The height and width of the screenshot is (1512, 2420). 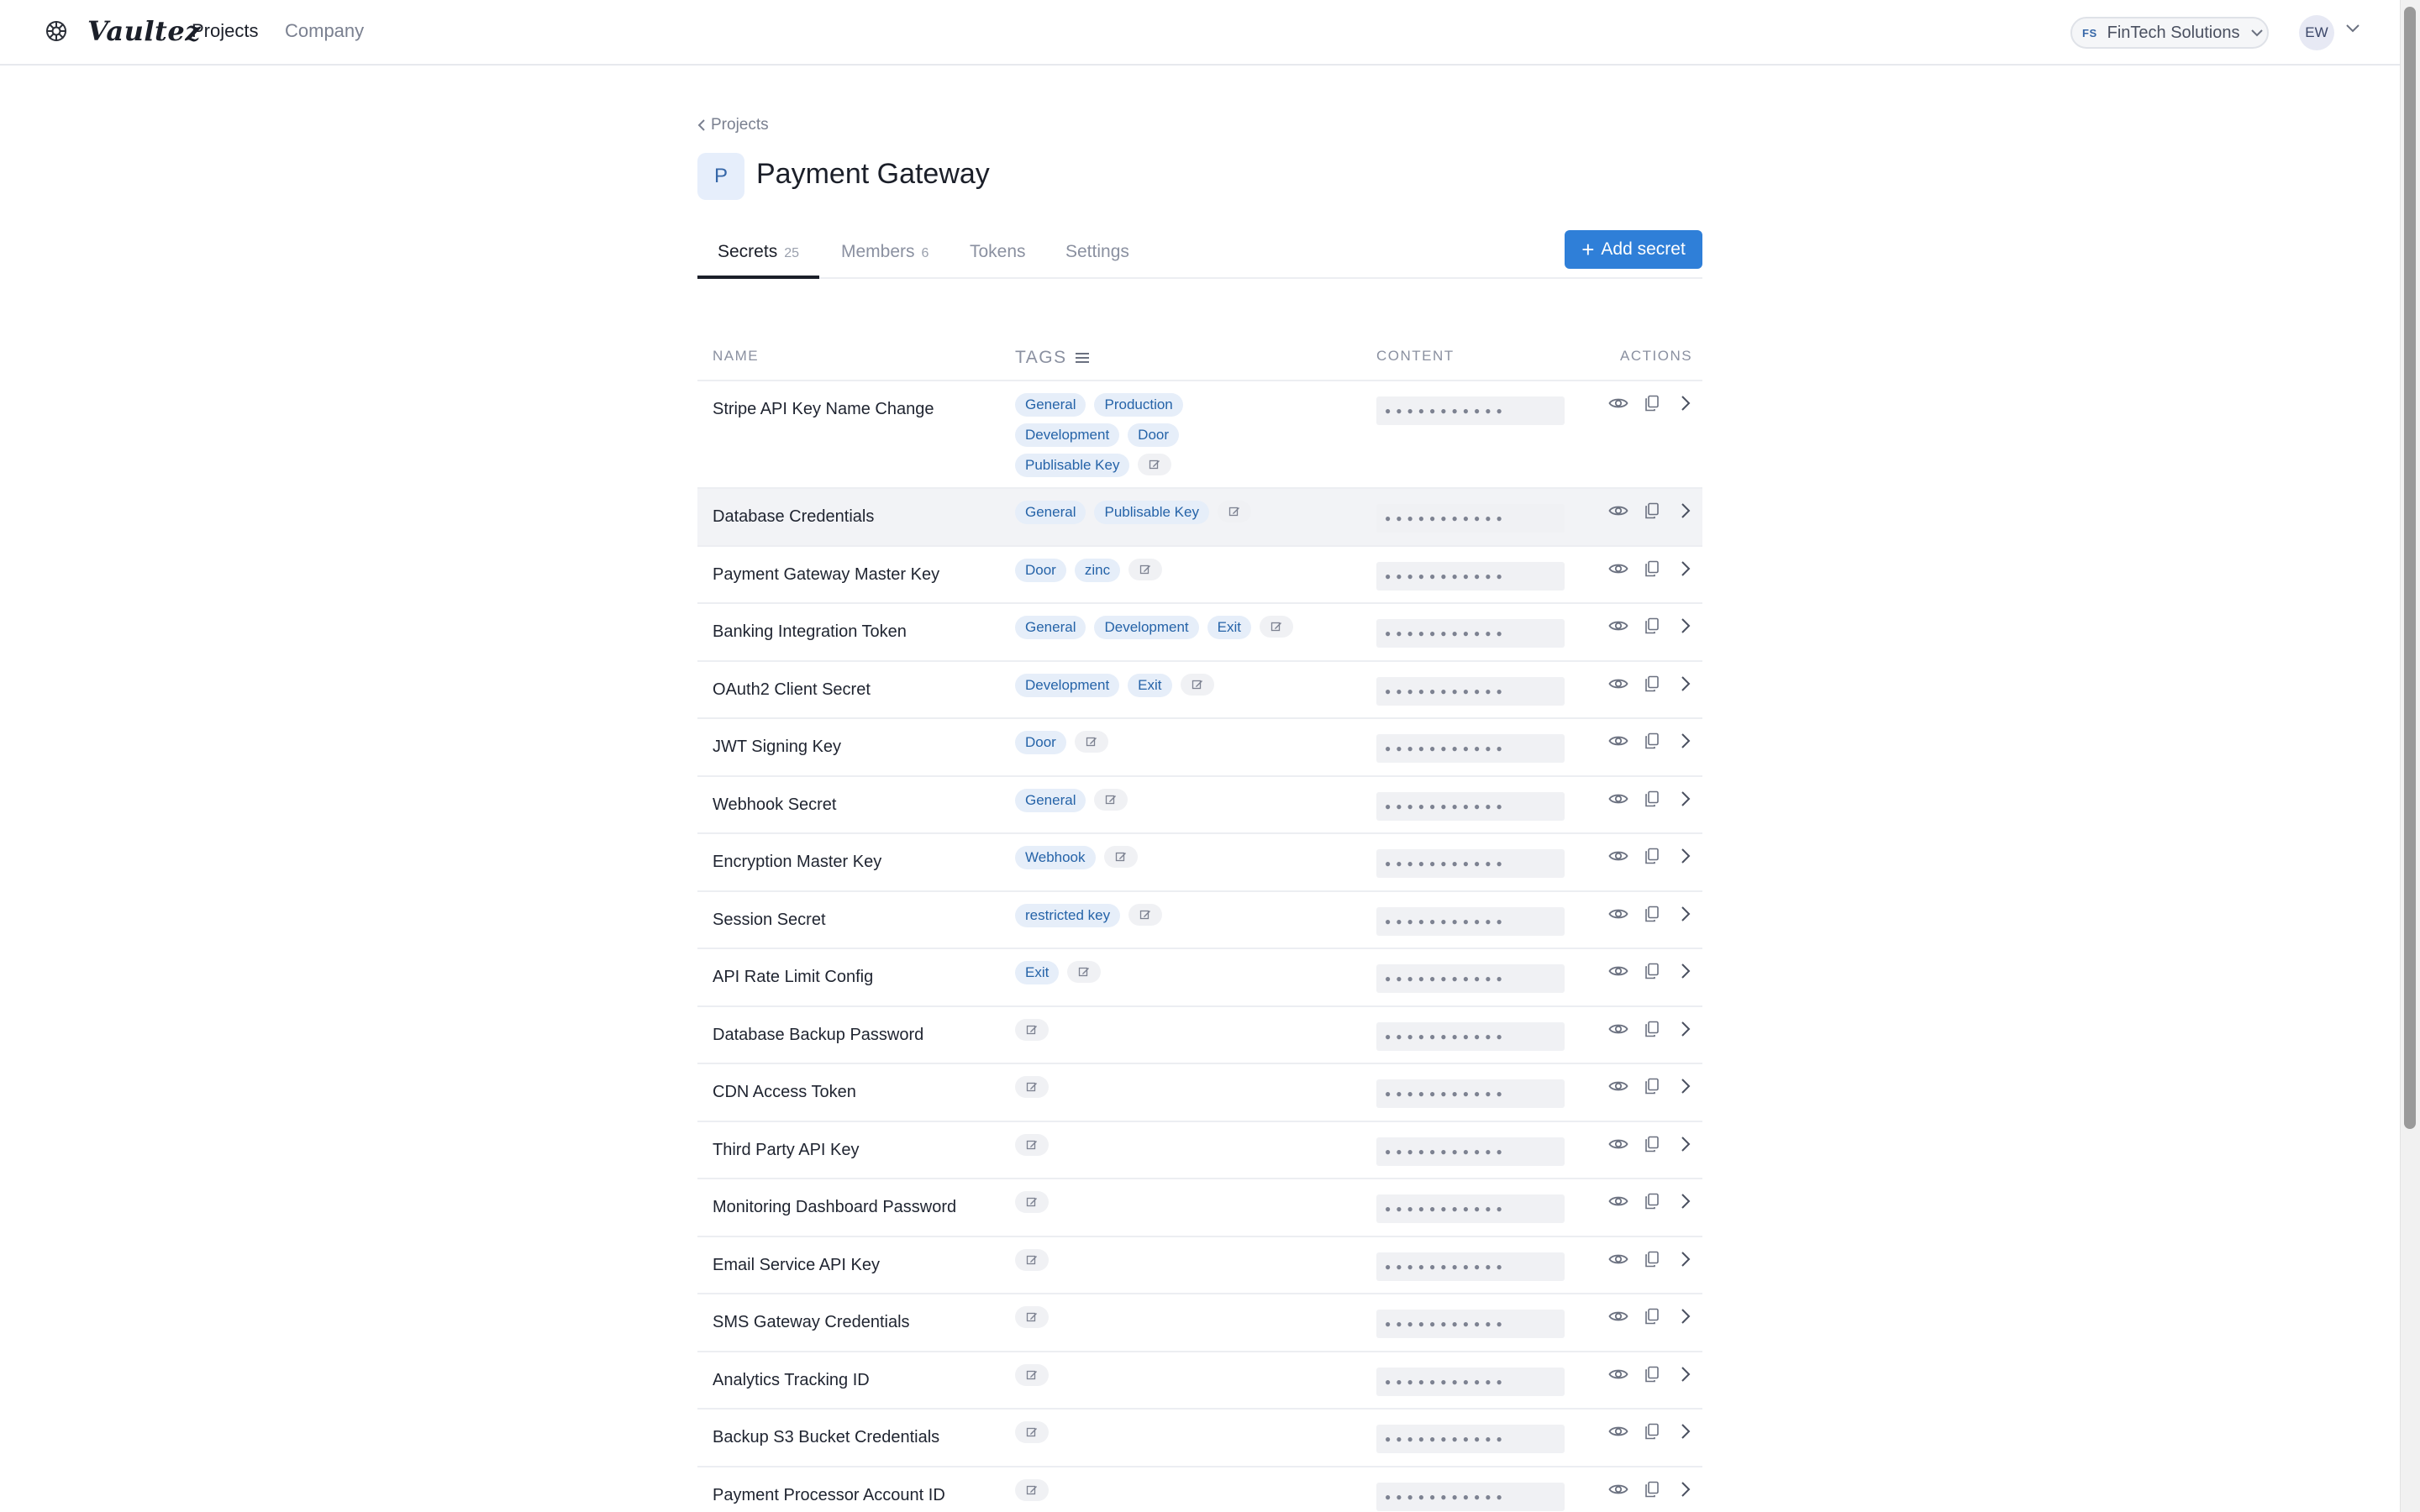 What do you see at coordinates (998, 260) in the screenshot?
I see `tab-tokens: Tokens` at bounding box center [998, 260].